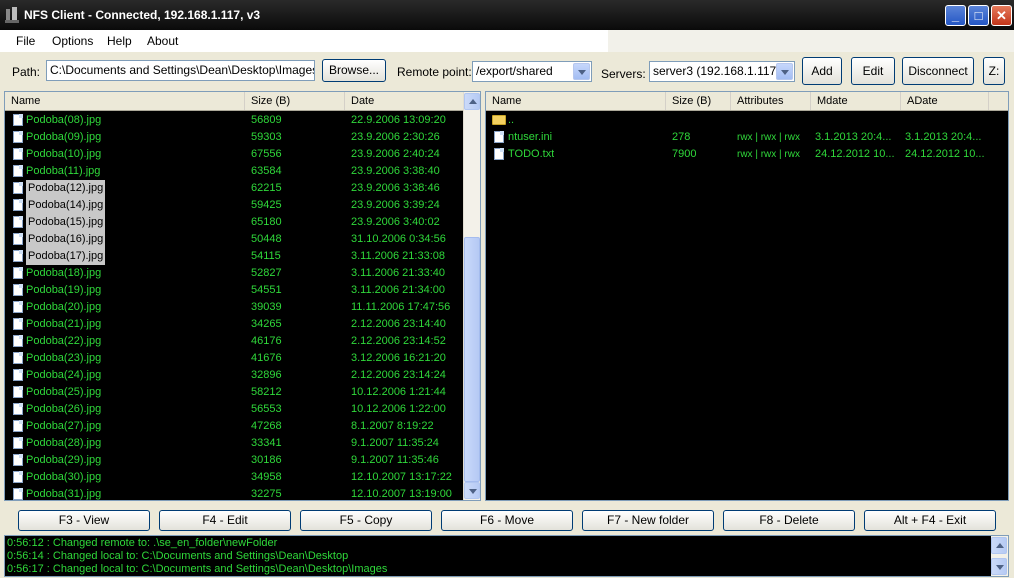 Image resolution: width=1014 pixels, height=578 pixels. I want to click on maximize-button: □, so click(978, 15).